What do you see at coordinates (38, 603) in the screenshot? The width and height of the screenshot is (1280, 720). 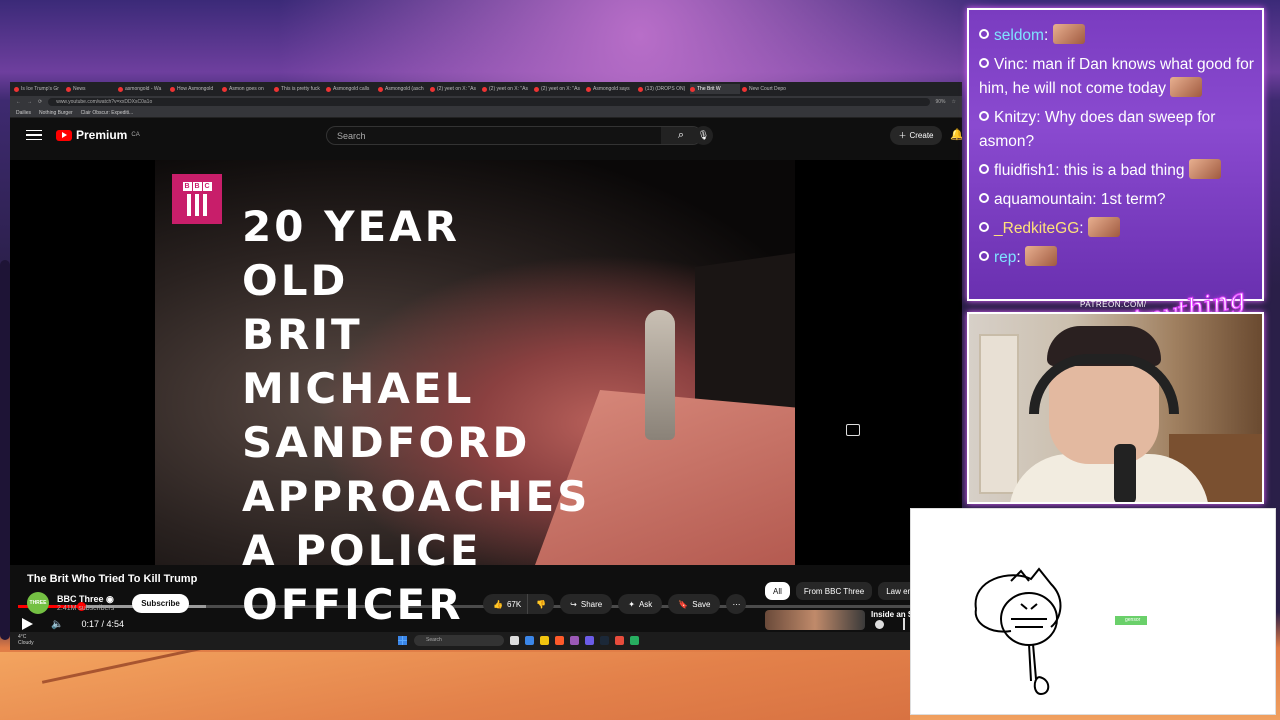 I see `channel-avatar: THREE` at bounding box center [38, 603].